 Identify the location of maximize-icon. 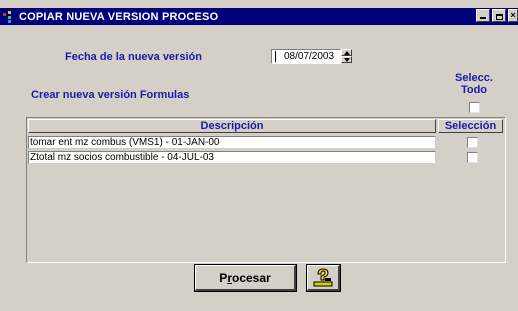
(499, 17).